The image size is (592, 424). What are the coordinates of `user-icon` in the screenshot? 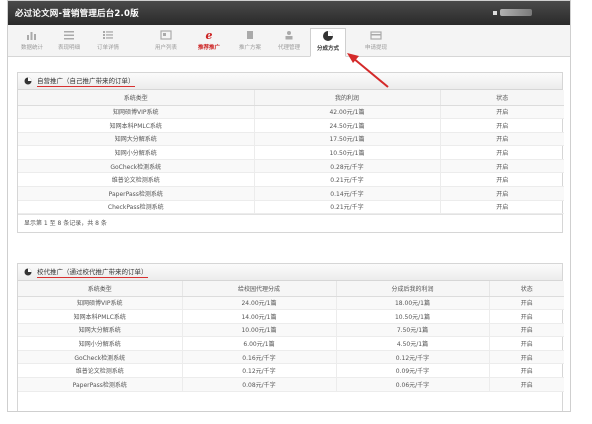 It's located at (495, 12).